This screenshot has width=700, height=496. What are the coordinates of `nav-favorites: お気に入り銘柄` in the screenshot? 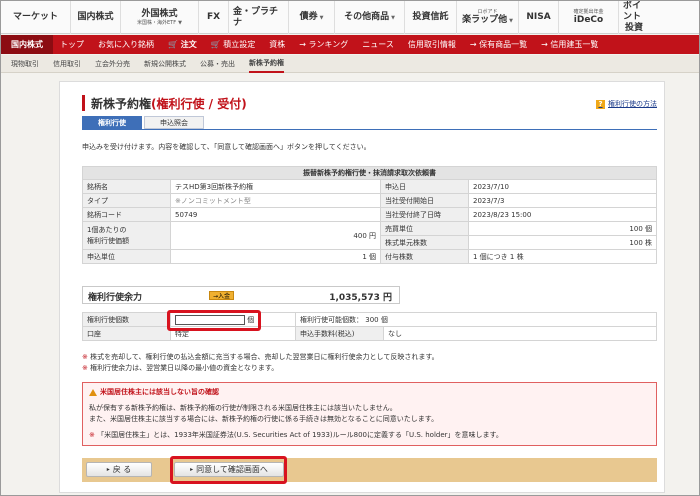 It's located at (126, 44).